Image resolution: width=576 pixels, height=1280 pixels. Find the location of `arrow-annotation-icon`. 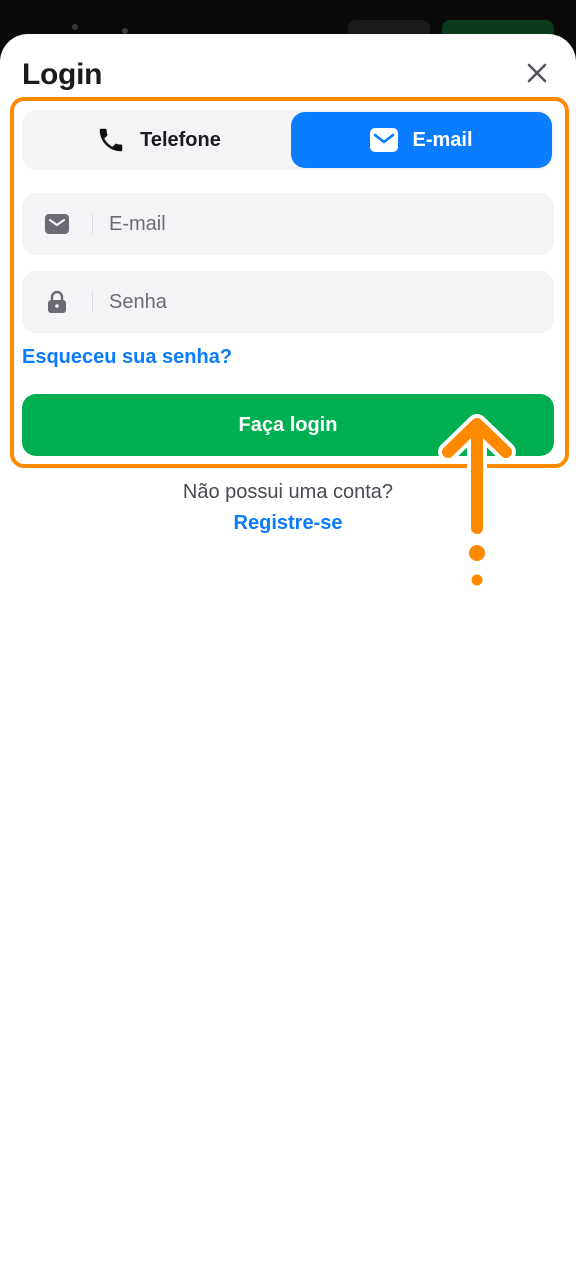

arrow-annotation-icon is located at coordinates (477, 501).